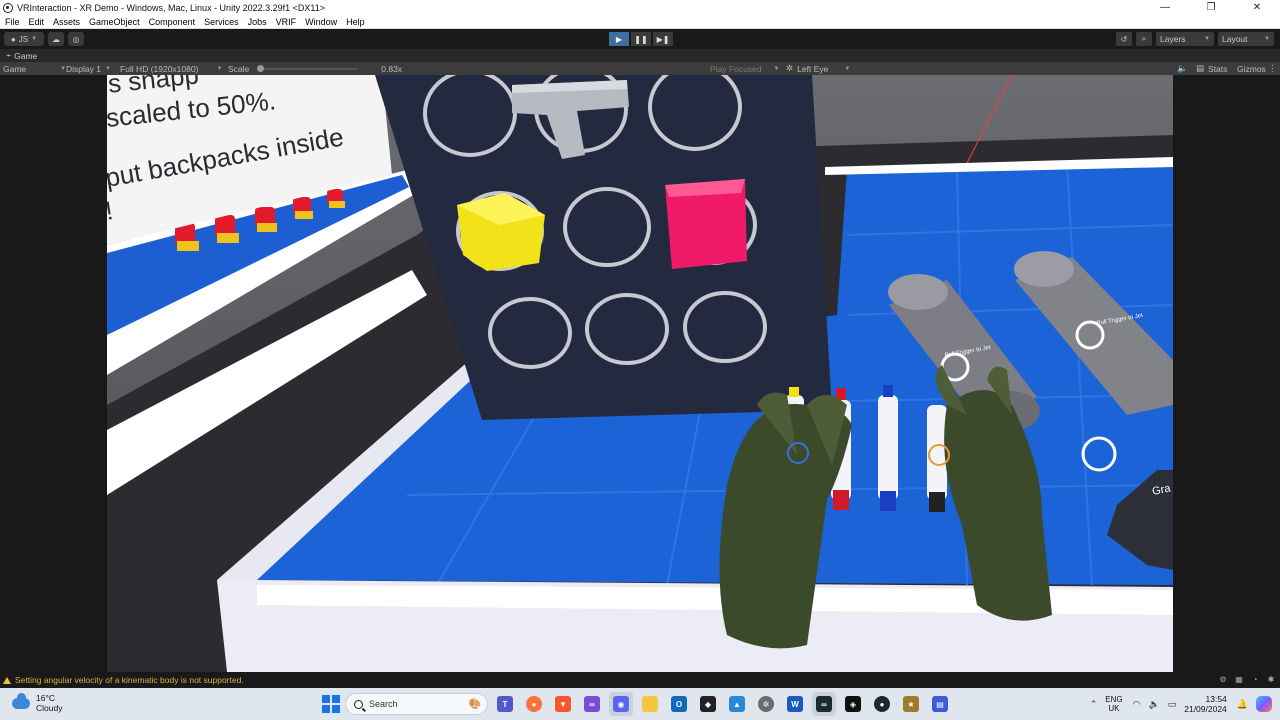 This screenshot has height=720, width=1280. I want to click on game-tab-bar: ⌁ Game, so click(640, 55).